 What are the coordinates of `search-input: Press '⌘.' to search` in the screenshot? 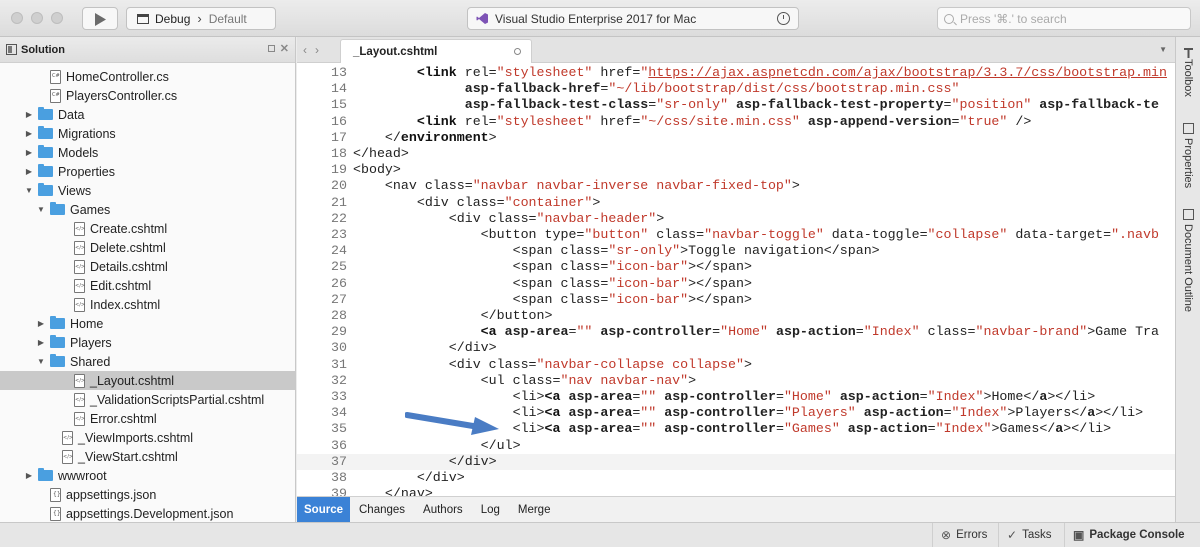 It's located at (1064, 18).